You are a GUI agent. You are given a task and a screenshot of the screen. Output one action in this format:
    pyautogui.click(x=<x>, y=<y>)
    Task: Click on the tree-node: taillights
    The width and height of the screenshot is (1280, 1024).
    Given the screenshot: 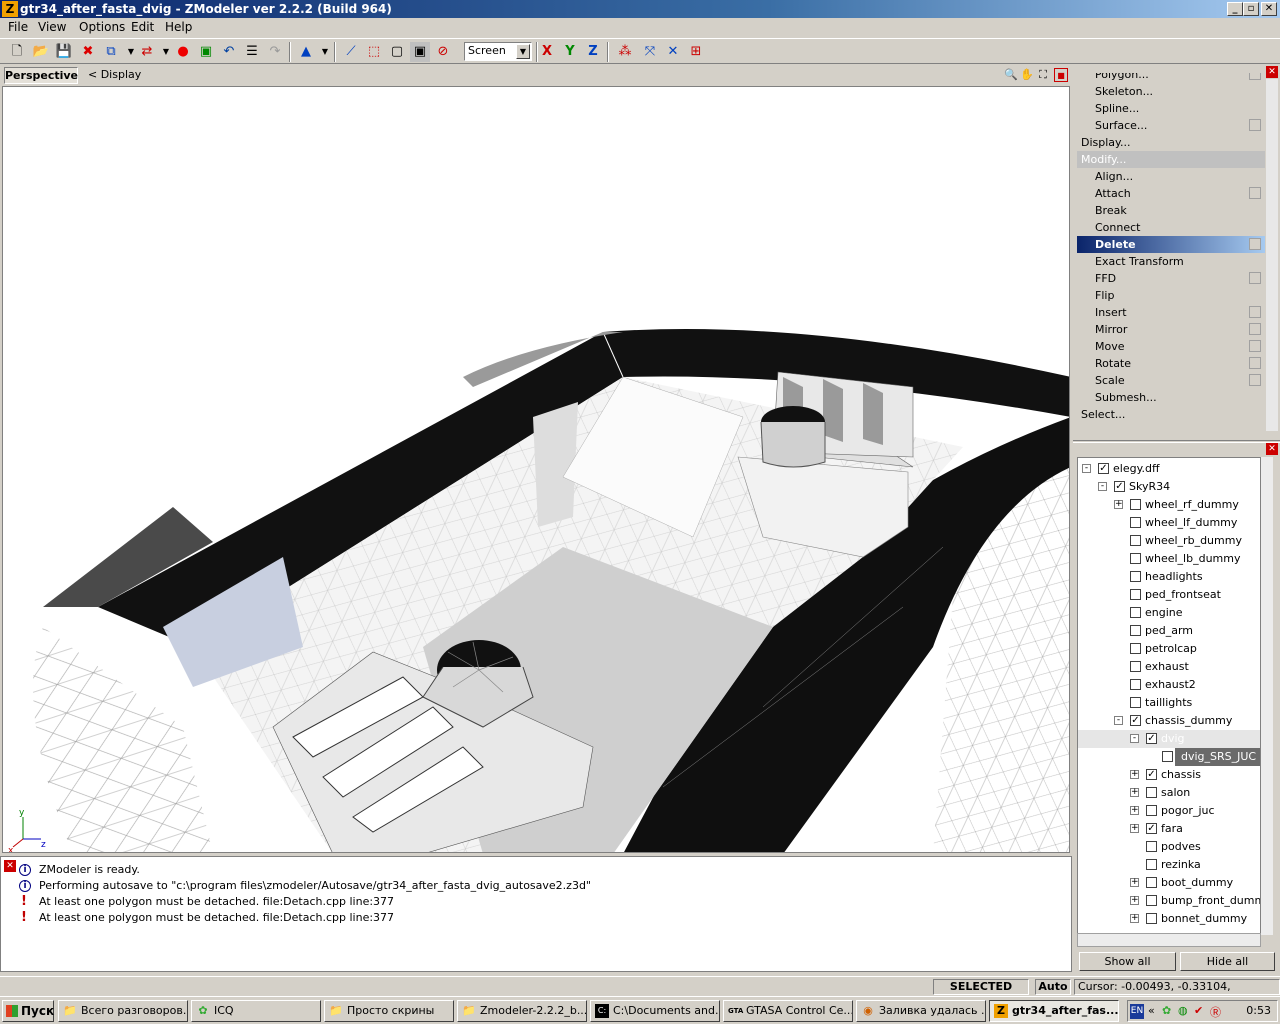 What is the action you would take?
    pyautogui.click(x=1169, y=703)
    